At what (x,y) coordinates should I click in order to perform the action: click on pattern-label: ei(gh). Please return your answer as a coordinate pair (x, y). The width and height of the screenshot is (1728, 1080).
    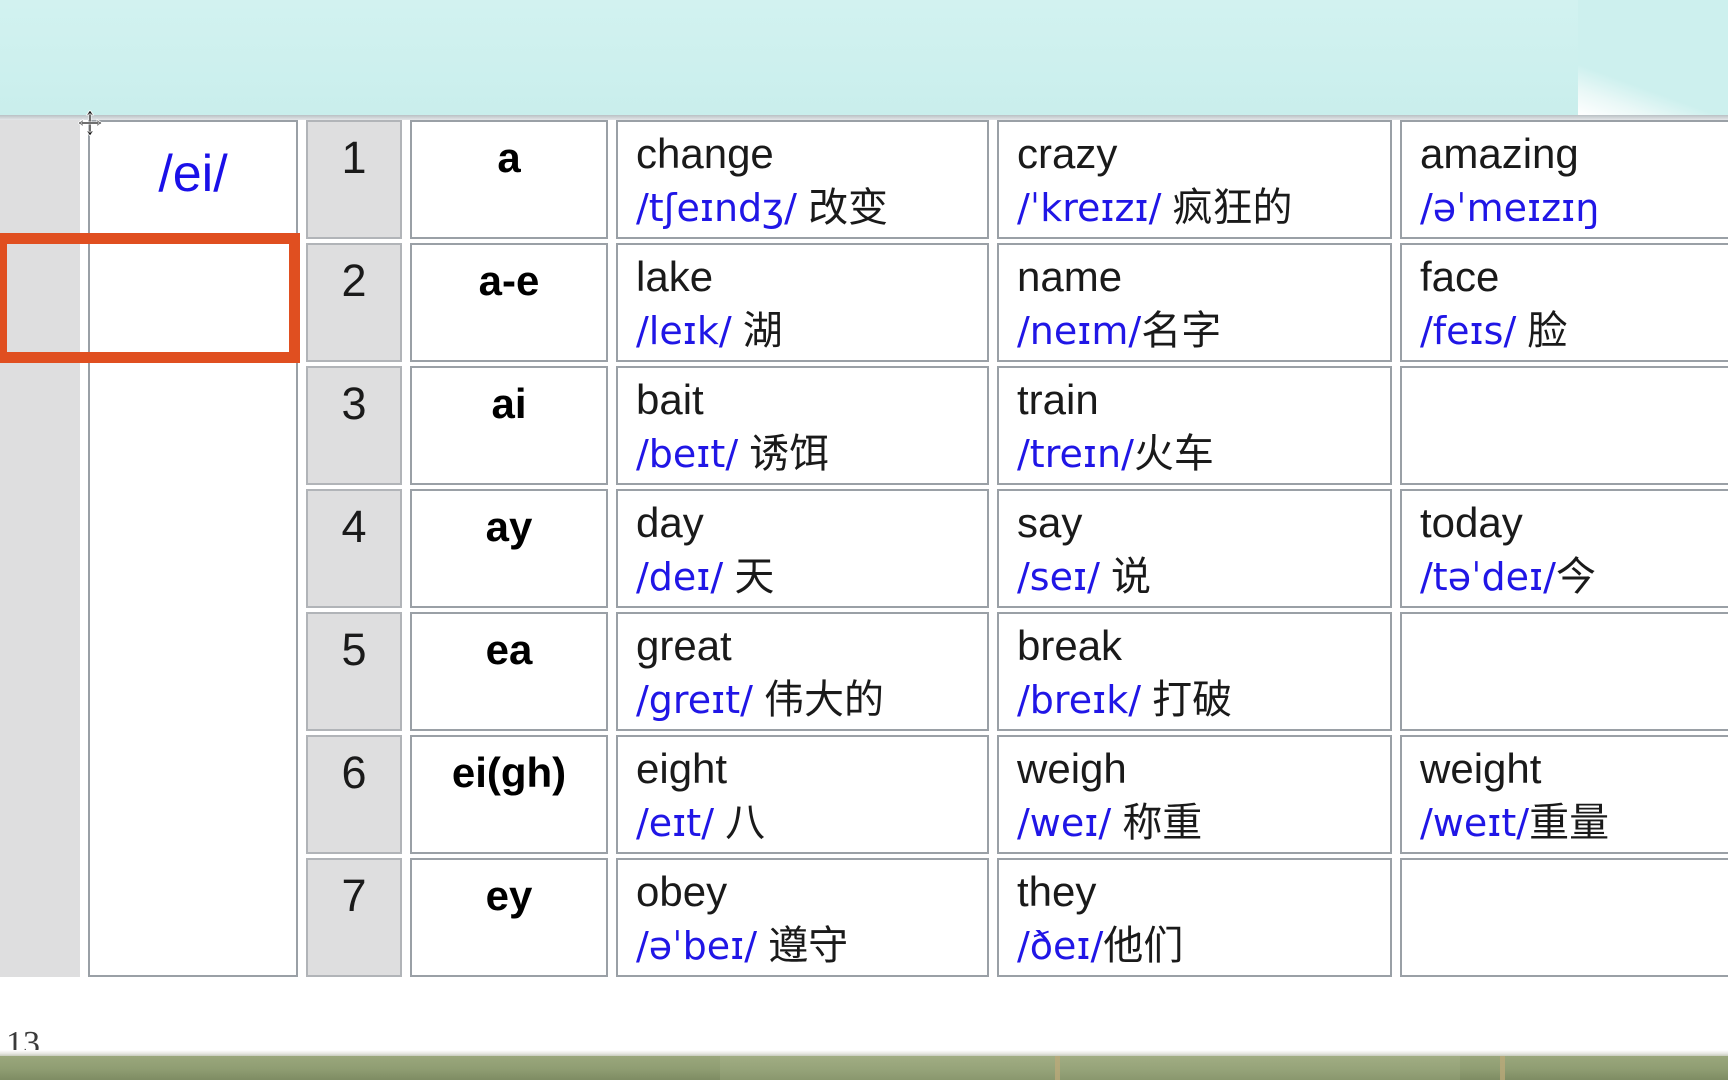
    Looking at the image, I should click on (509, 772).